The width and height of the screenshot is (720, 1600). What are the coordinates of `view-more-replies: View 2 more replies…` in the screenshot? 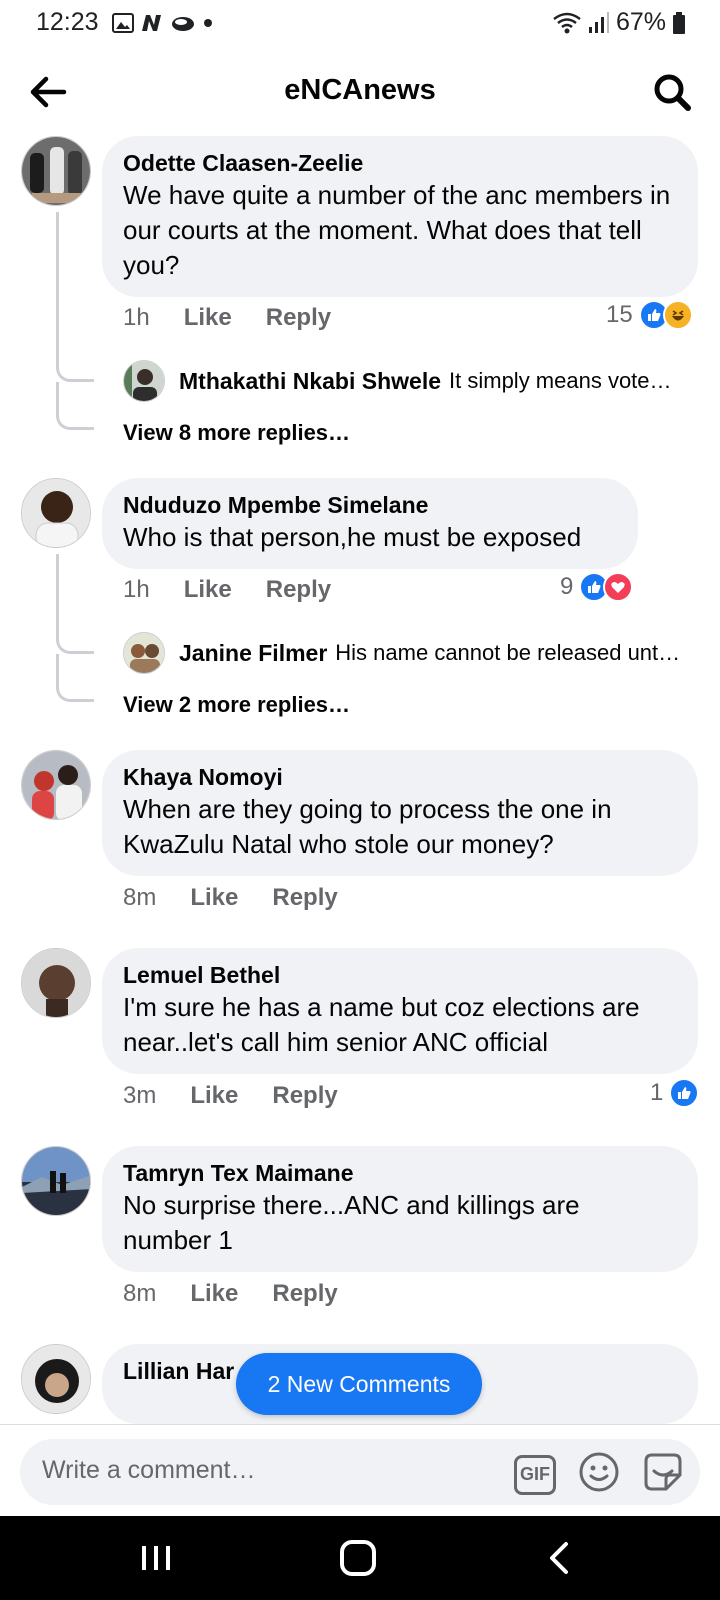 It's located at (236, 705).